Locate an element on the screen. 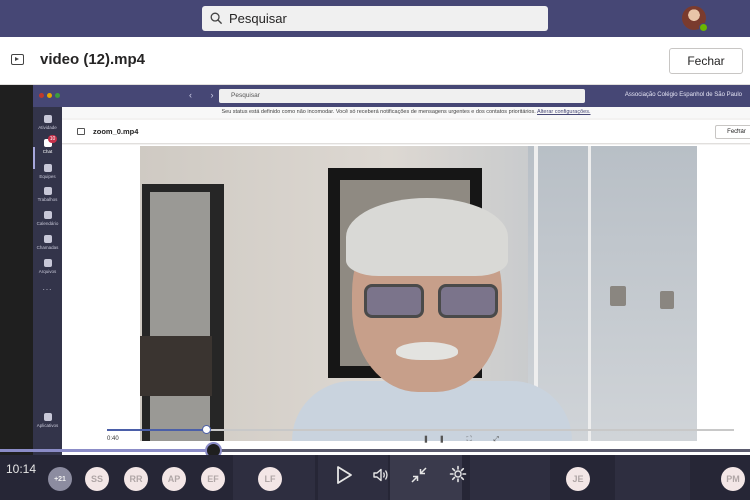  exit-fullscreen-icon is located at coordinates (419, 475).